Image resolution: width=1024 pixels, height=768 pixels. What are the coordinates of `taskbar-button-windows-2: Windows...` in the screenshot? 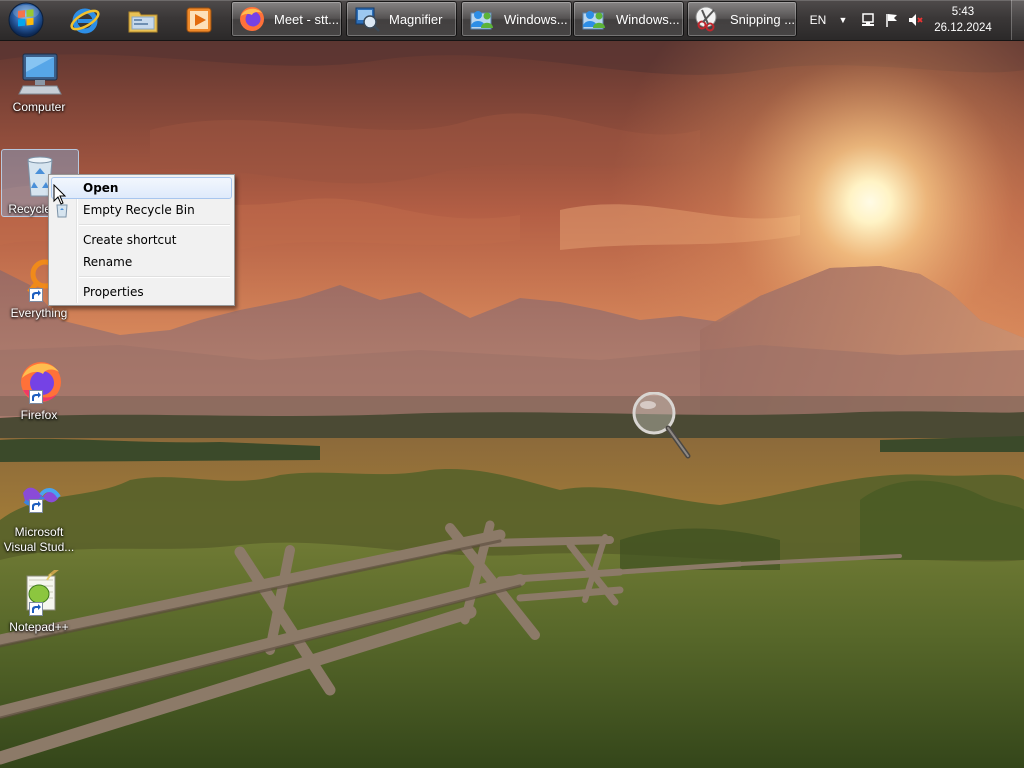 It's located at (628, 19).